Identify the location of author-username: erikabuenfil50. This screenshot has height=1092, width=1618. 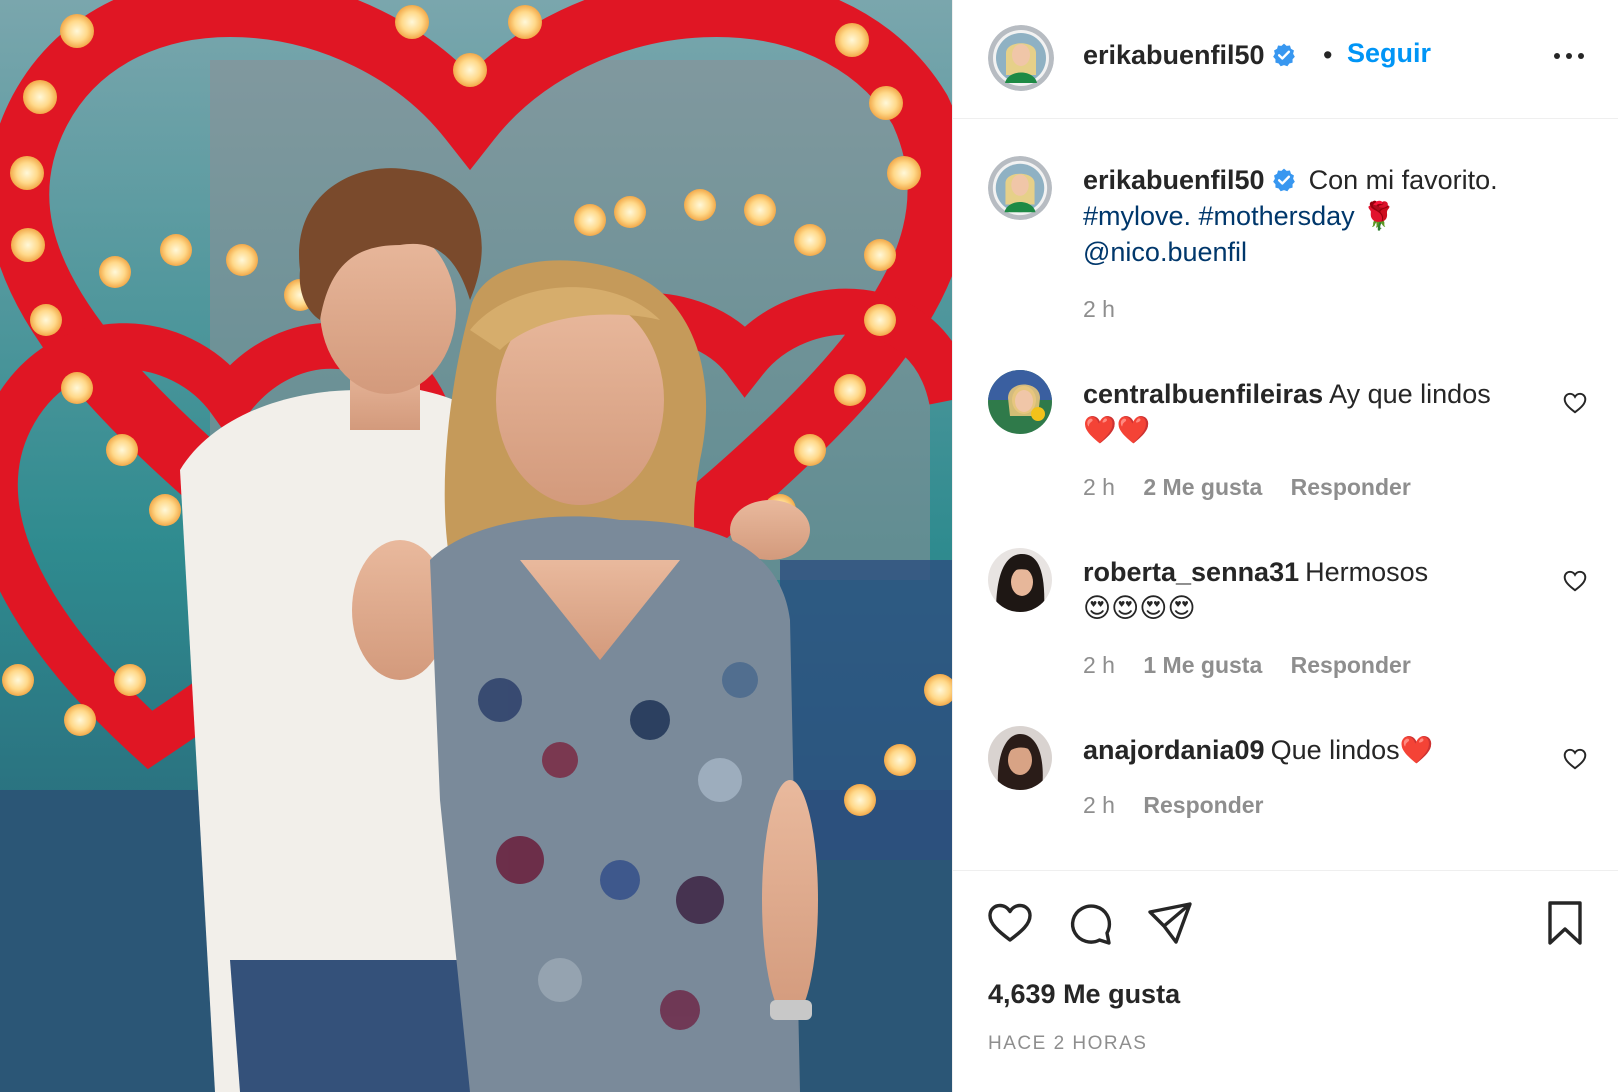
(1190, 55).